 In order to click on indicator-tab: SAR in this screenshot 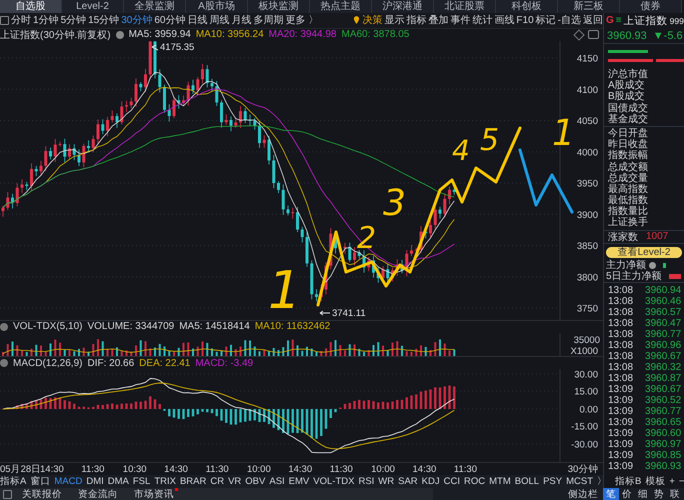, I will do `click(408, 481)`.